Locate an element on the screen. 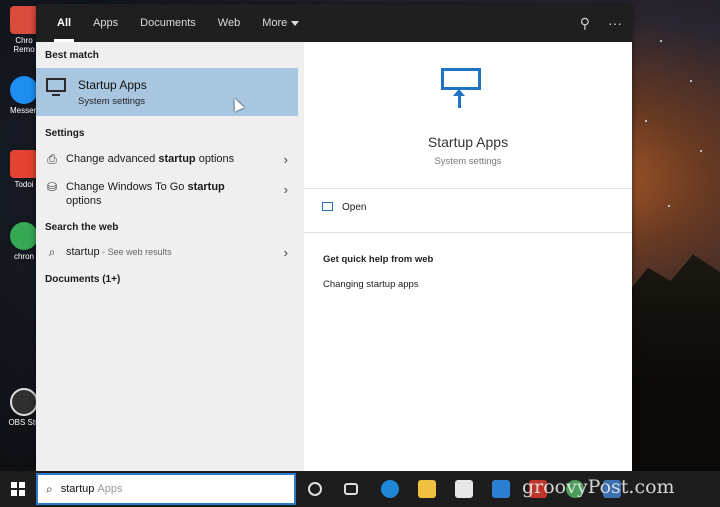  mail-icon is located at coordinates (501, 489).